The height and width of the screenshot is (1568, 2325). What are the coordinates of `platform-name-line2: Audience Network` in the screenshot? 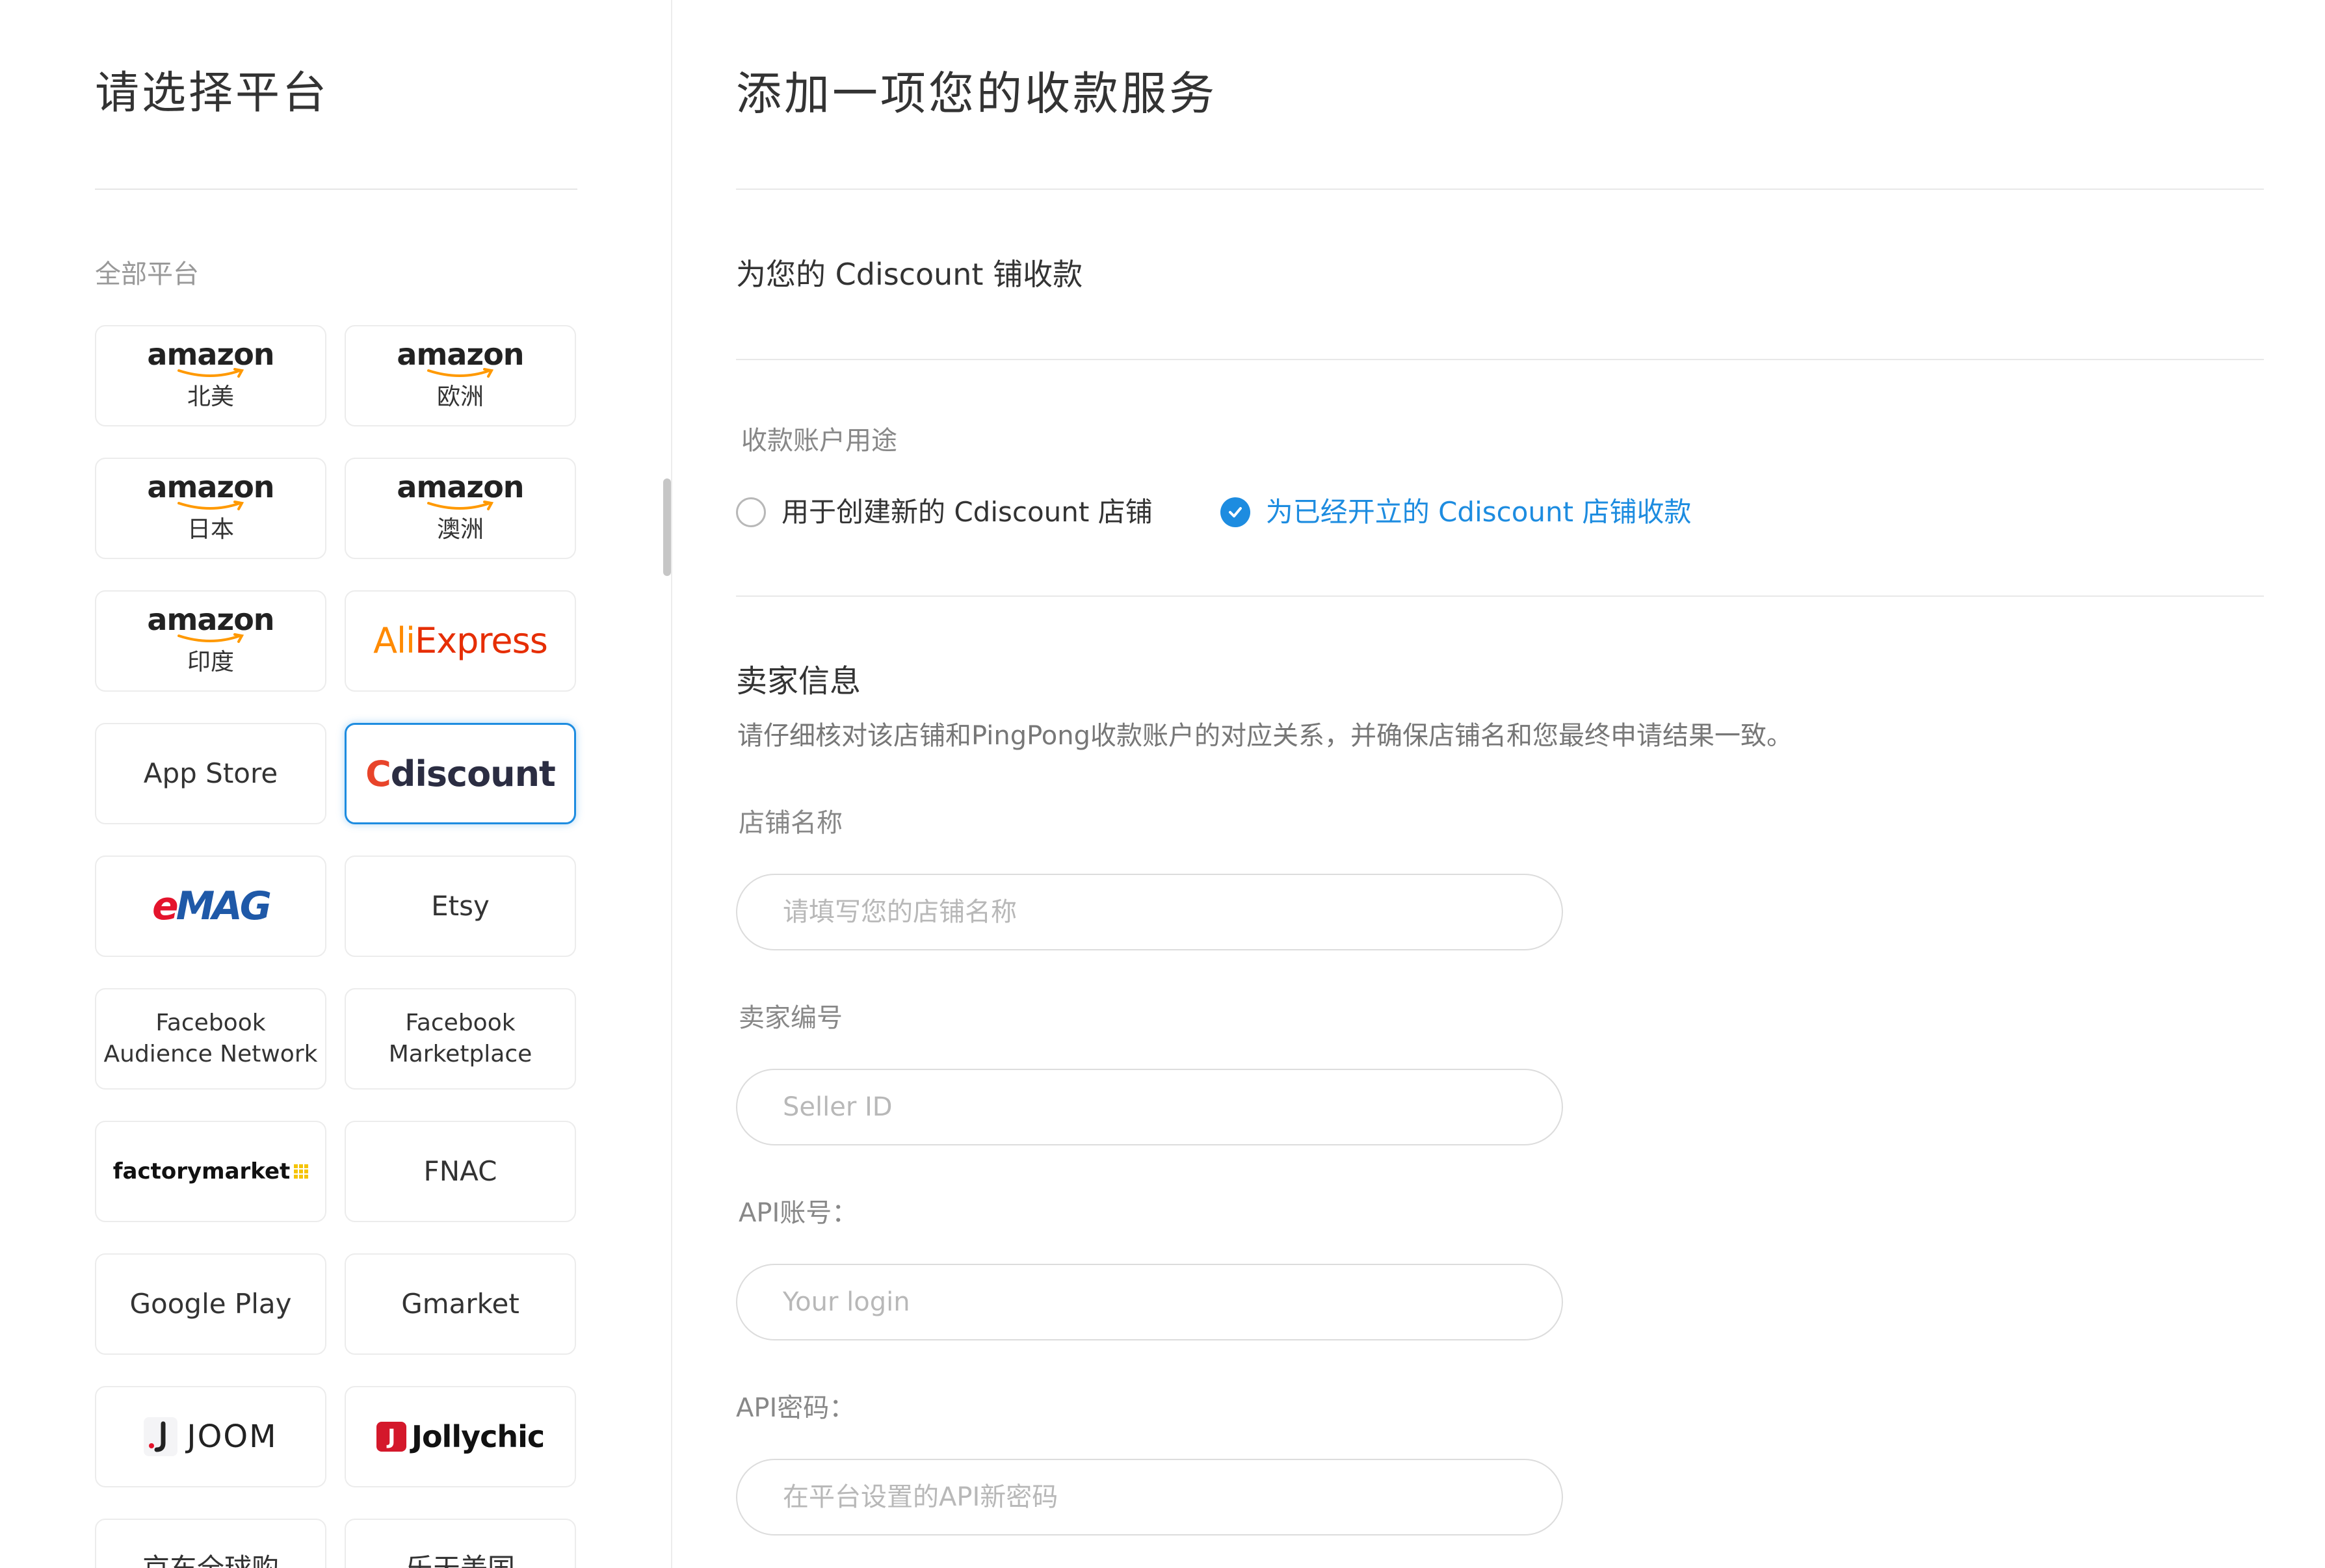 It's located at (210, 1054).